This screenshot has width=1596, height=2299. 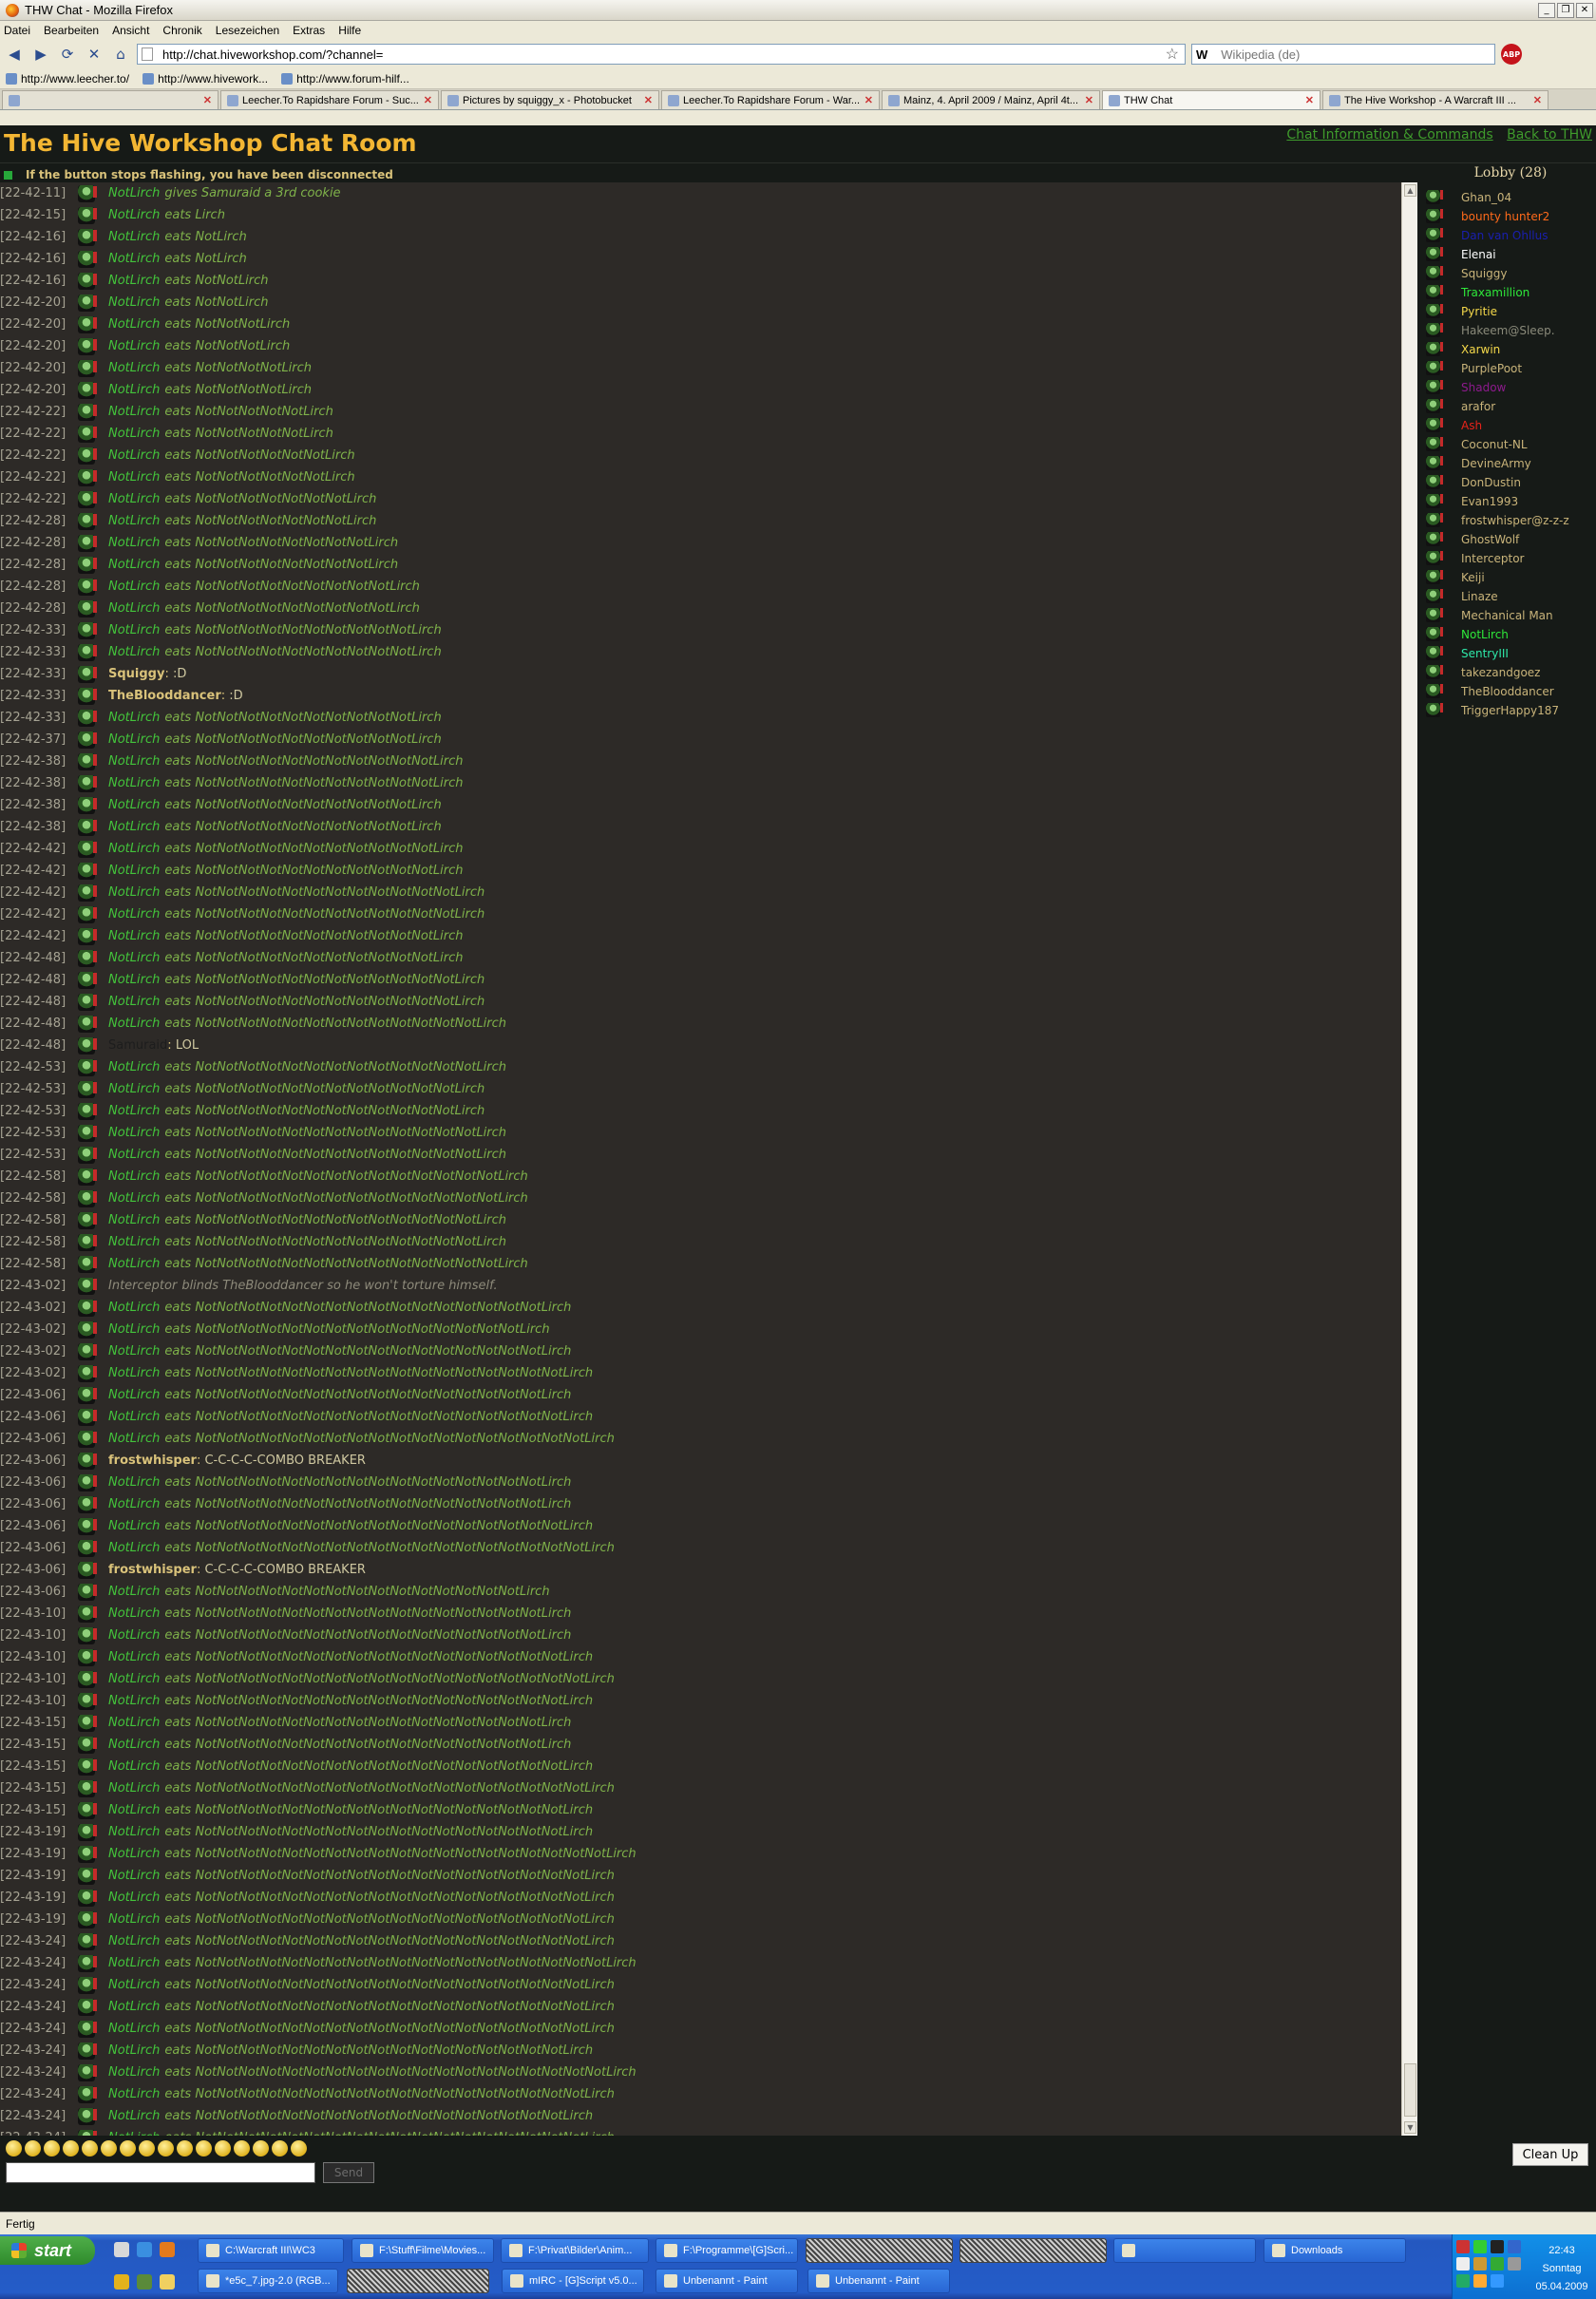 I want to click on user-name: frostwhisper@z-z-z, so click(x=1515, y=520).